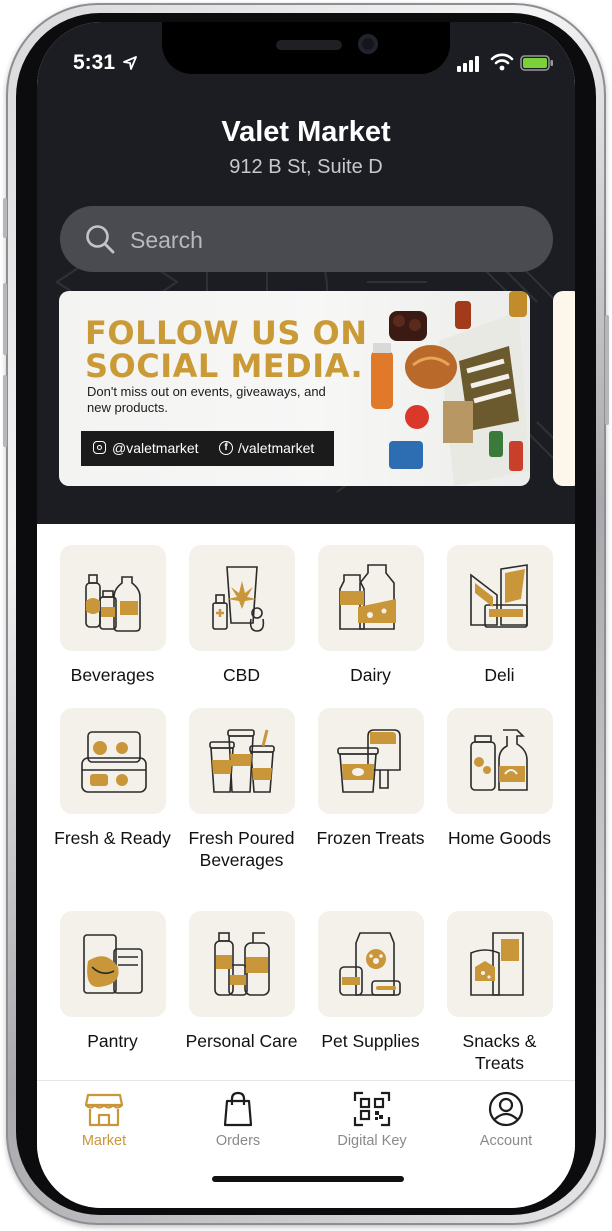  What do you see at coordinates (224, 366) in the screenshot?
I see `banner-headline-line2: SOCIAL MEDIA.` at bounding box center [224, 366].